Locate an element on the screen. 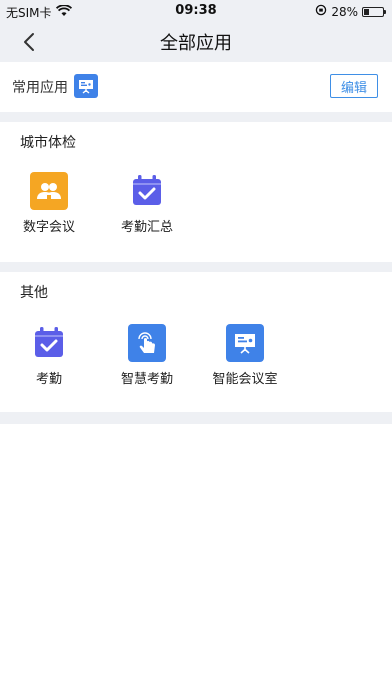 The height and width of the screenshot is (696, 392). touch-hand-icon is located at coordinates (147, 343).